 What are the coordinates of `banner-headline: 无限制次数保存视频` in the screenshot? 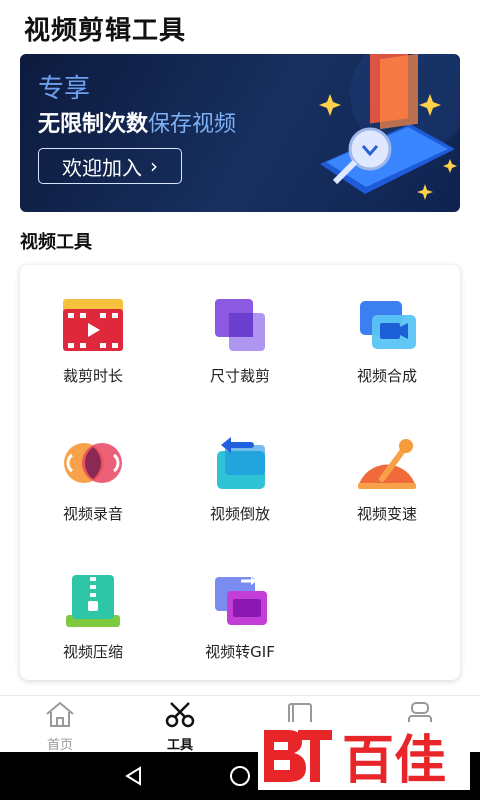 It's located at (137, 122).